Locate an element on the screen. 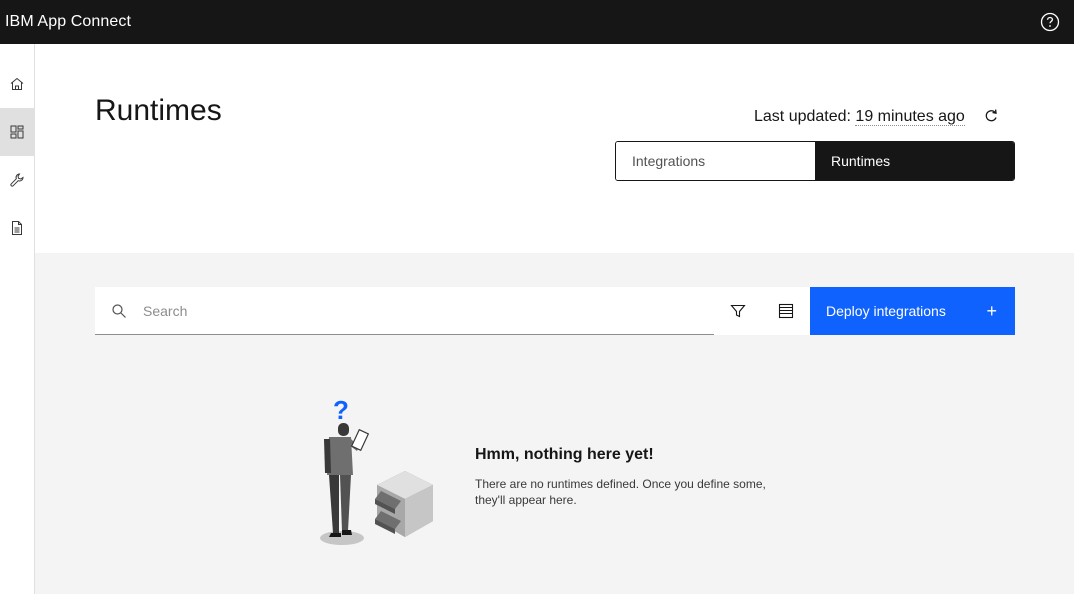 The image size is (1074, 594). nav-documents is located at coordinates (17, 228).